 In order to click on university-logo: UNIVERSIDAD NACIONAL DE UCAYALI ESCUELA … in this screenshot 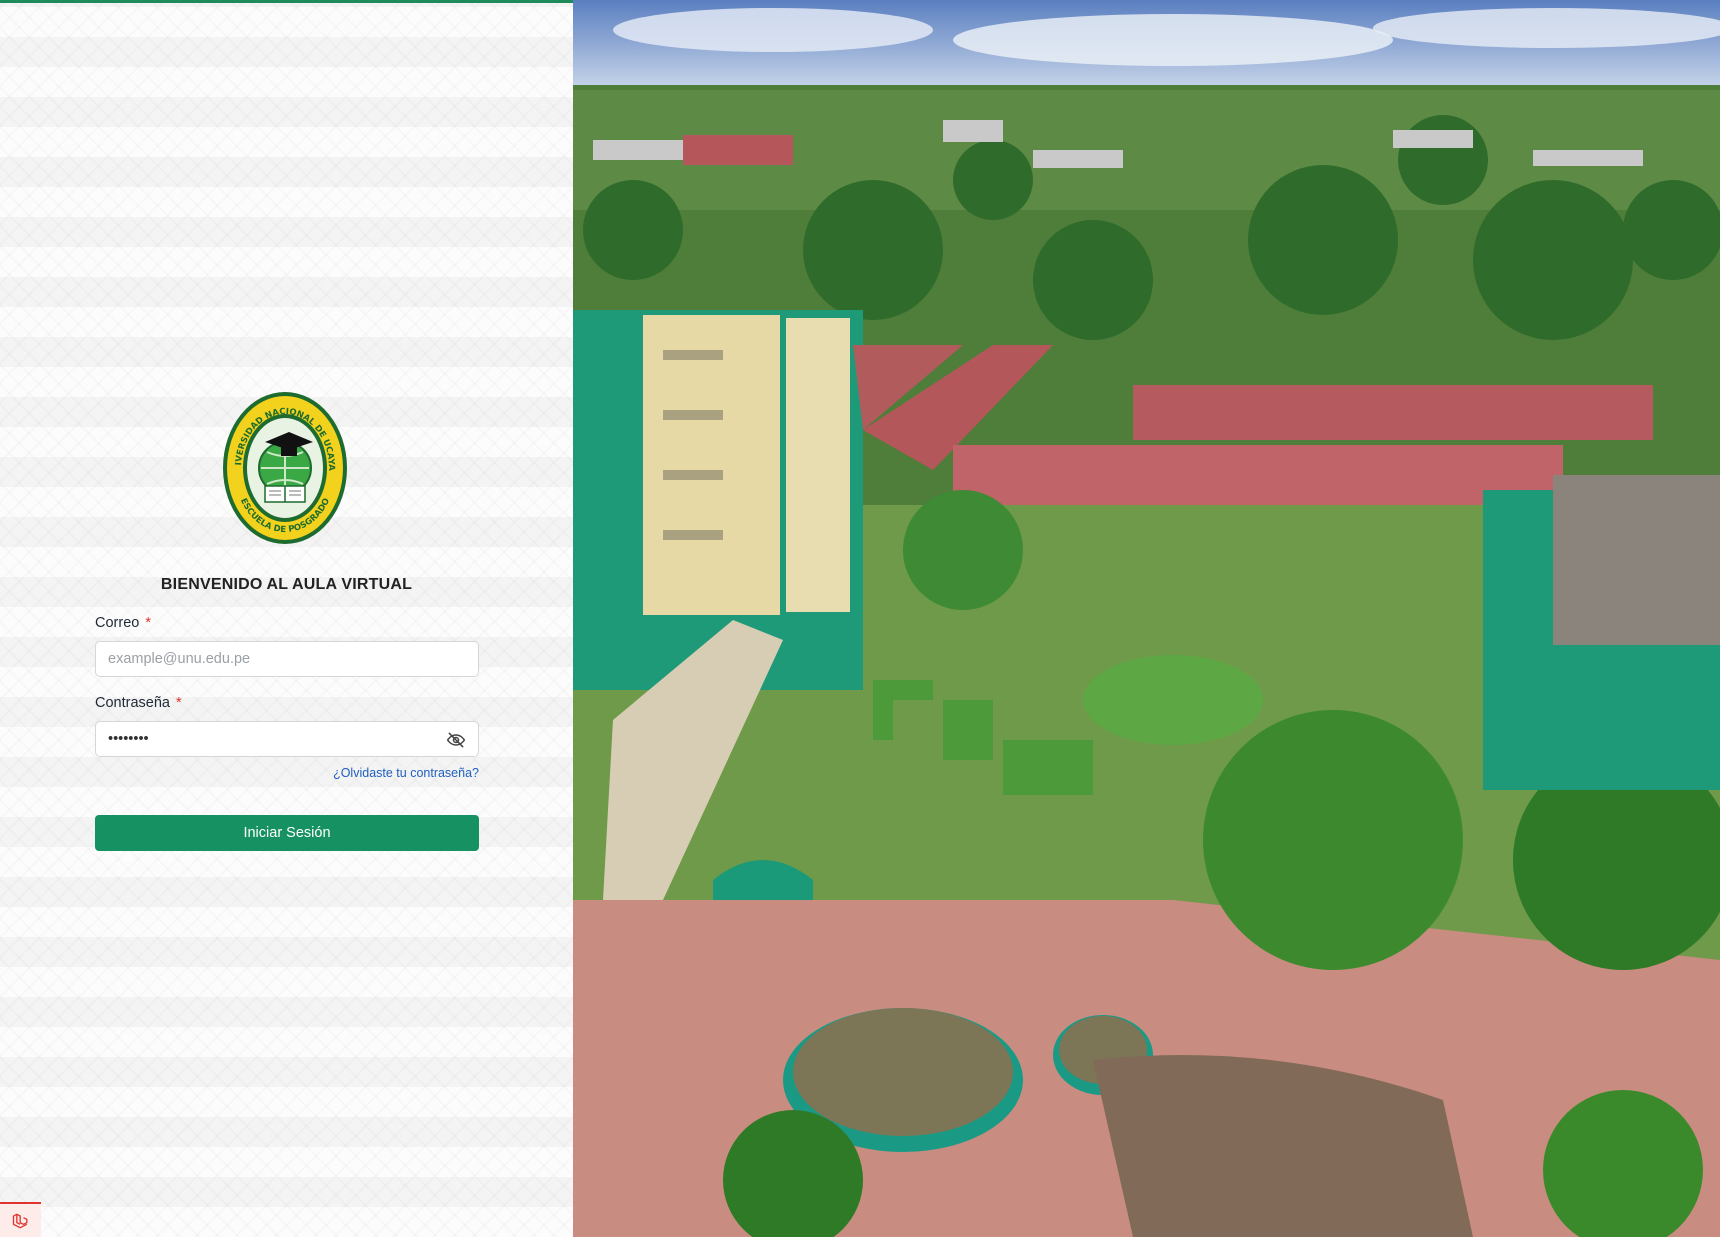, I will do `click(283, 464)`.